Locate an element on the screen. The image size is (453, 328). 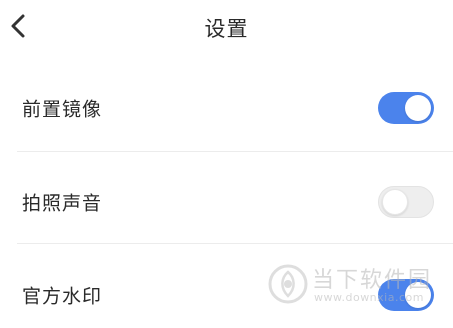
setting-label: 前置镜像 is located at coordinates (62, 109).